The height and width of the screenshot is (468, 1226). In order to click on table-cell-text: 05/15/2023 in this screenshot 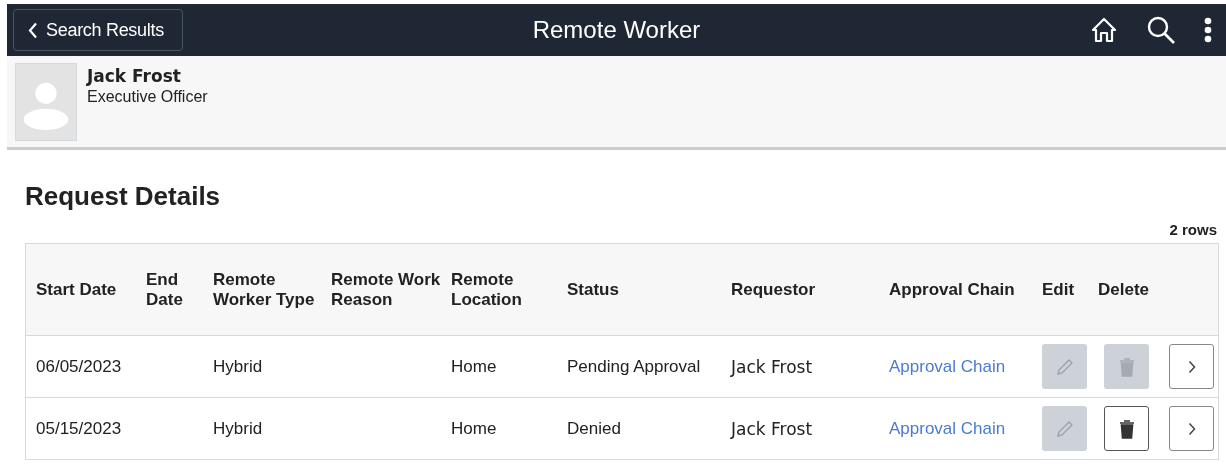, I will do `click(79, 428)`.